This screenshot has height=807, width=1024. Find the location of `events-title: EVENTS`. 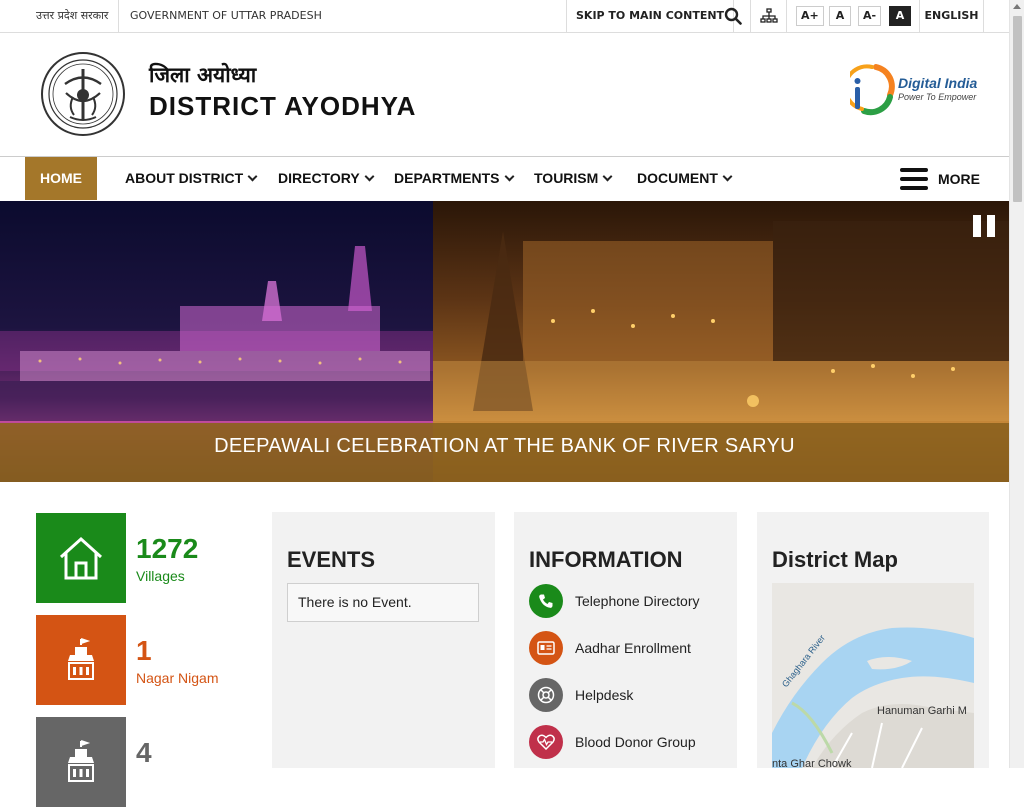

events-title: EVENTS is located at coordinates (331, 559).